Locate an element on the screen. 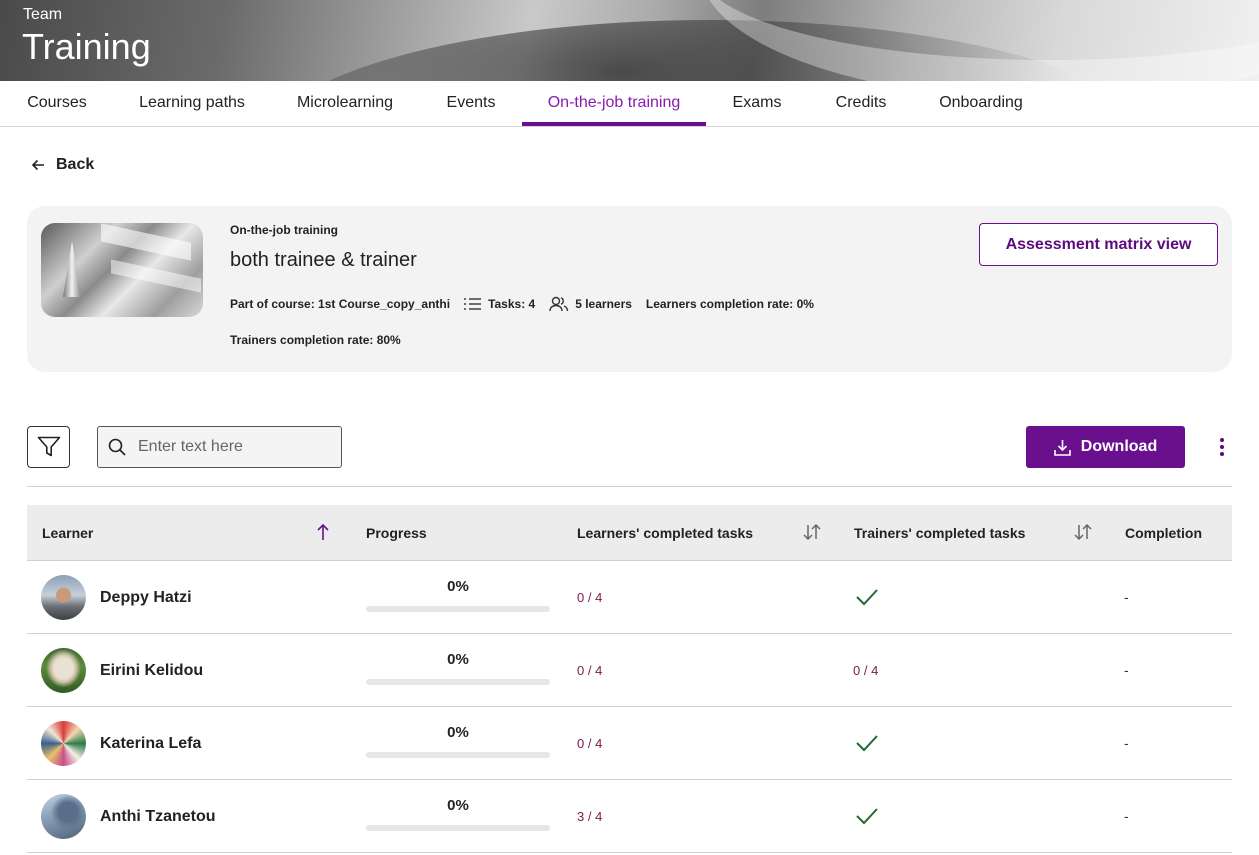 The image size is (1259, 855). table-row: Deppy Hatzi 0% 0 / 4 - is located at coordinates (629, 597).